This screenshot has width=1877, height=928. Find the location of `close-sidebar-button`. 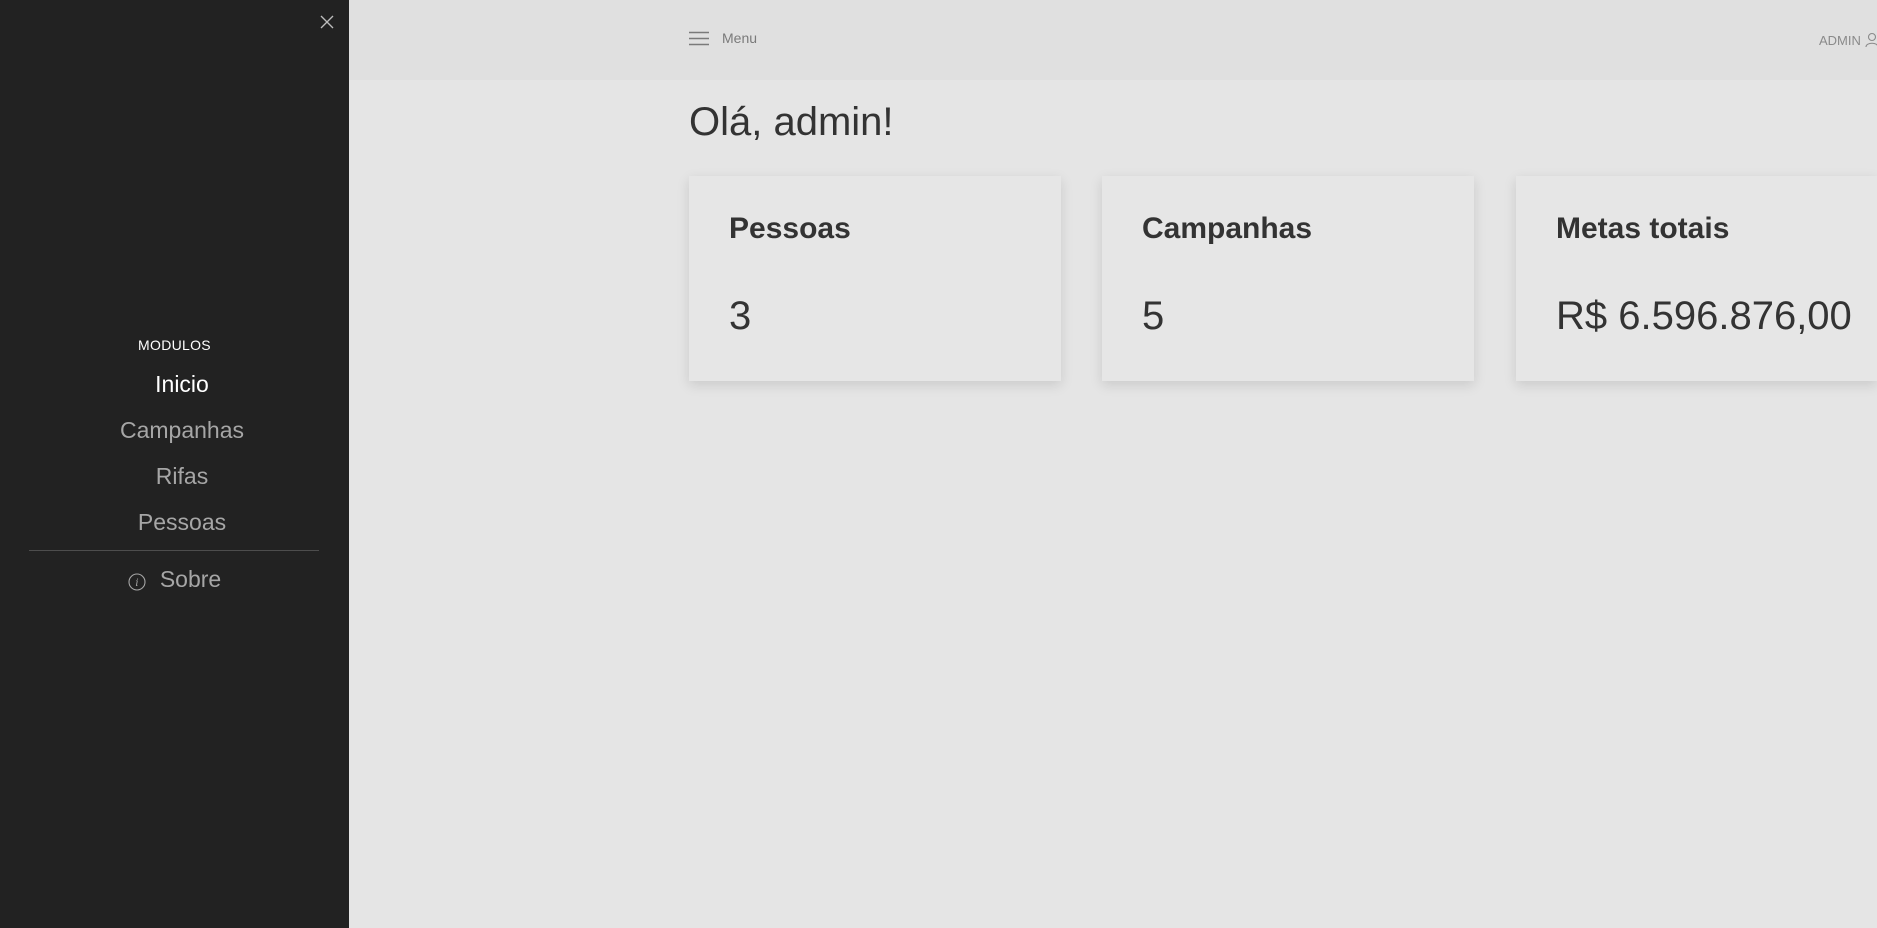

close-sidebar-button is located at coordinates (327, 22).